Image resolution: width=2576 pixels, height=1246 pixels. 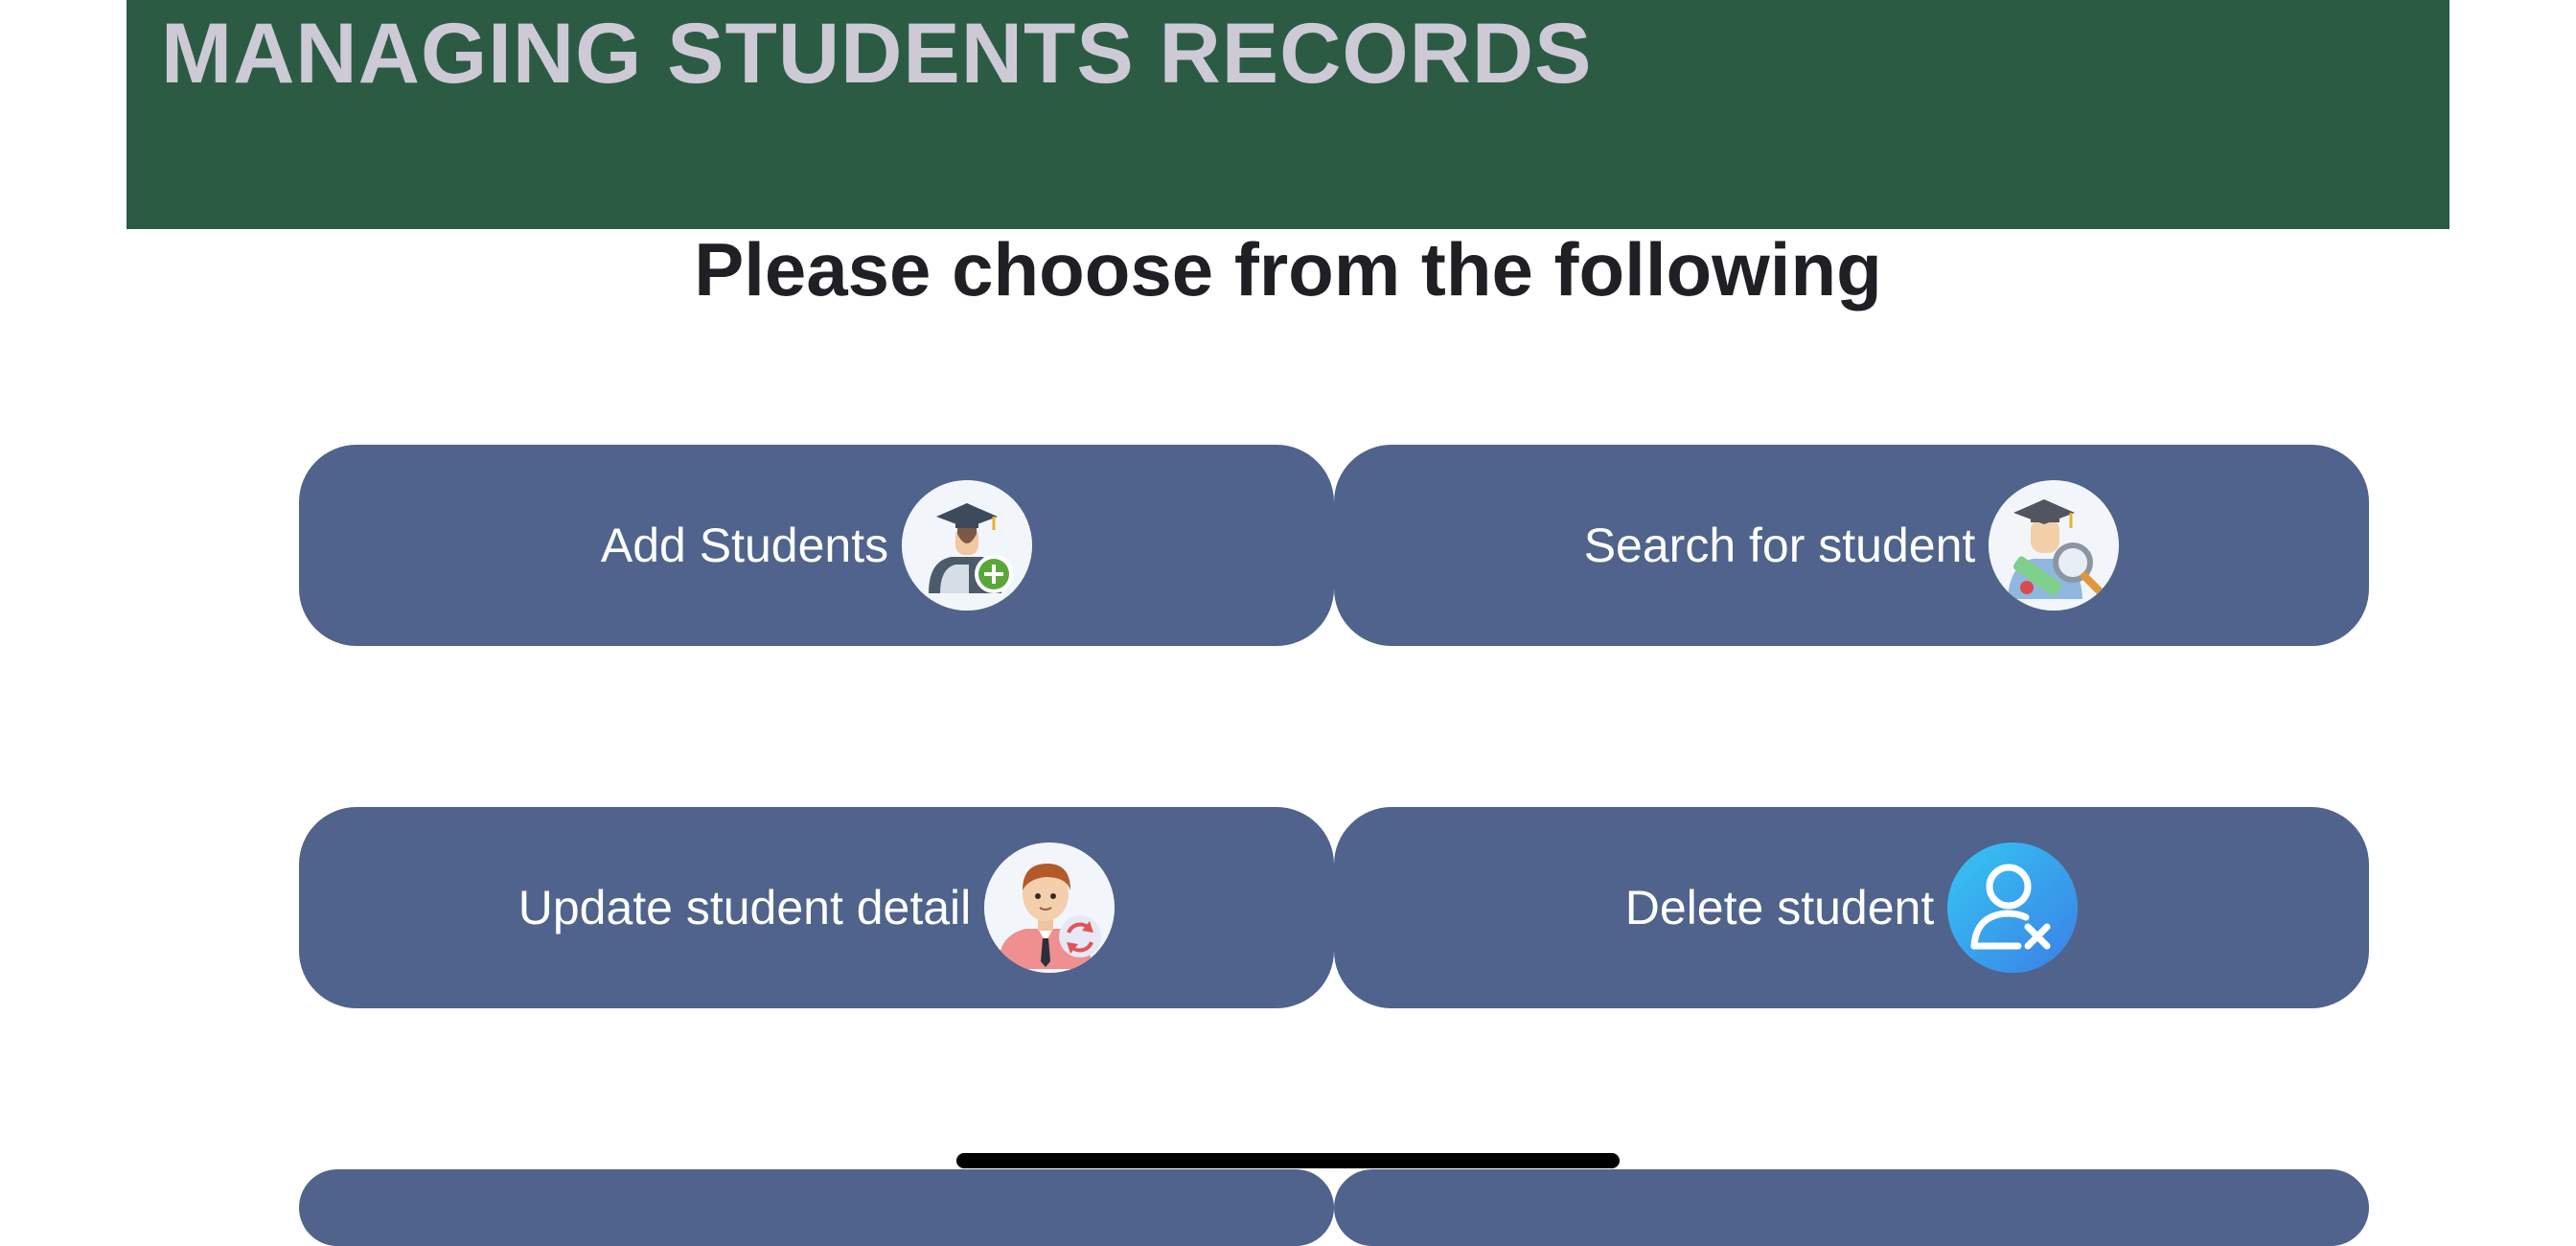 I want to click on more-options-button-left, so click(x=816, y=1207).